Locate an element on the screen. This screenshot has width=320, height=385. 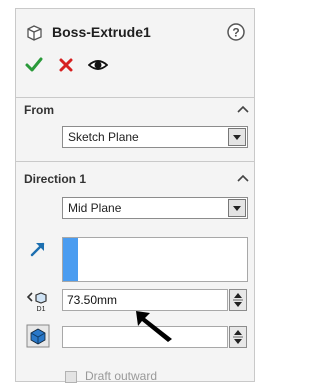
end-condition-value: Mid Plane is located at coordinates (95, 208).